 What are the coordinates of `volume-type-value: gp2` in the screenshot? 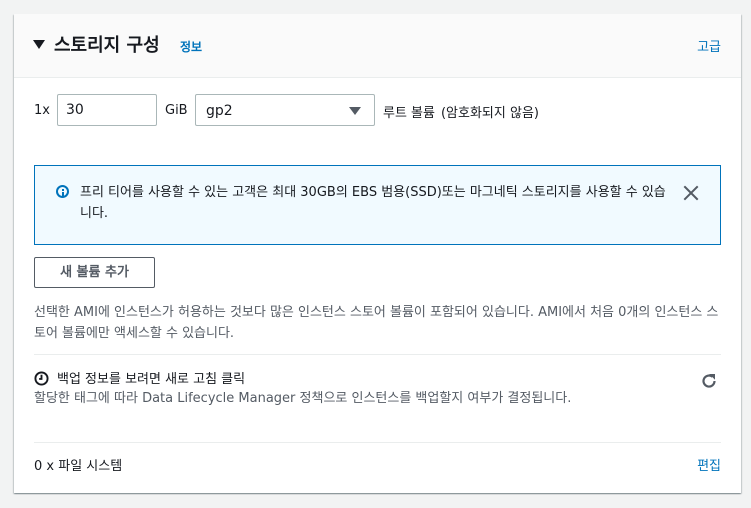 It's located at (219, 111).